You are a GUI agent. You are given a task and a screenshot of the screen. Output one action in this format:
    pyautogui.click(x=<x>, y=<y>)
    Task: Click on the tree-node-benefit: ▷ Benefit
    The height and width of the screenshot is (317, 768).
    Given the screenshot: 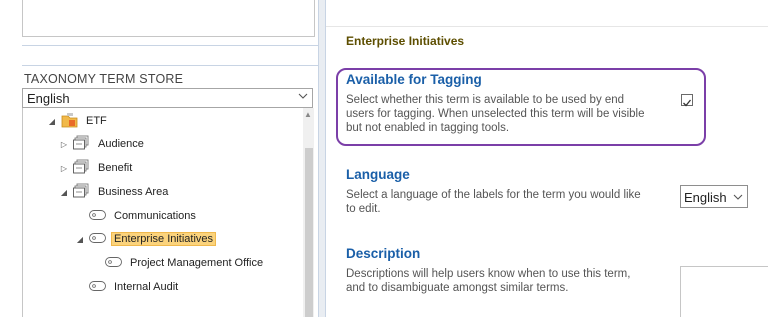 What is the action you would take?
    pyautogui.click(x=97, y=168)
    